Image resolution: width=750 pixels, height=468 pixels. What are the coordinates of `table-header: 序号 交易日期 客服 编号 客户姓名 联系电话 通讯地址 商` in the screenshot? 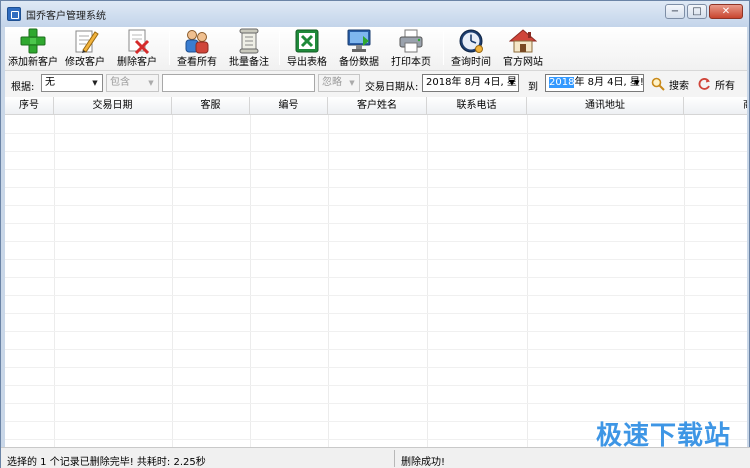 It's located at (376, 106).